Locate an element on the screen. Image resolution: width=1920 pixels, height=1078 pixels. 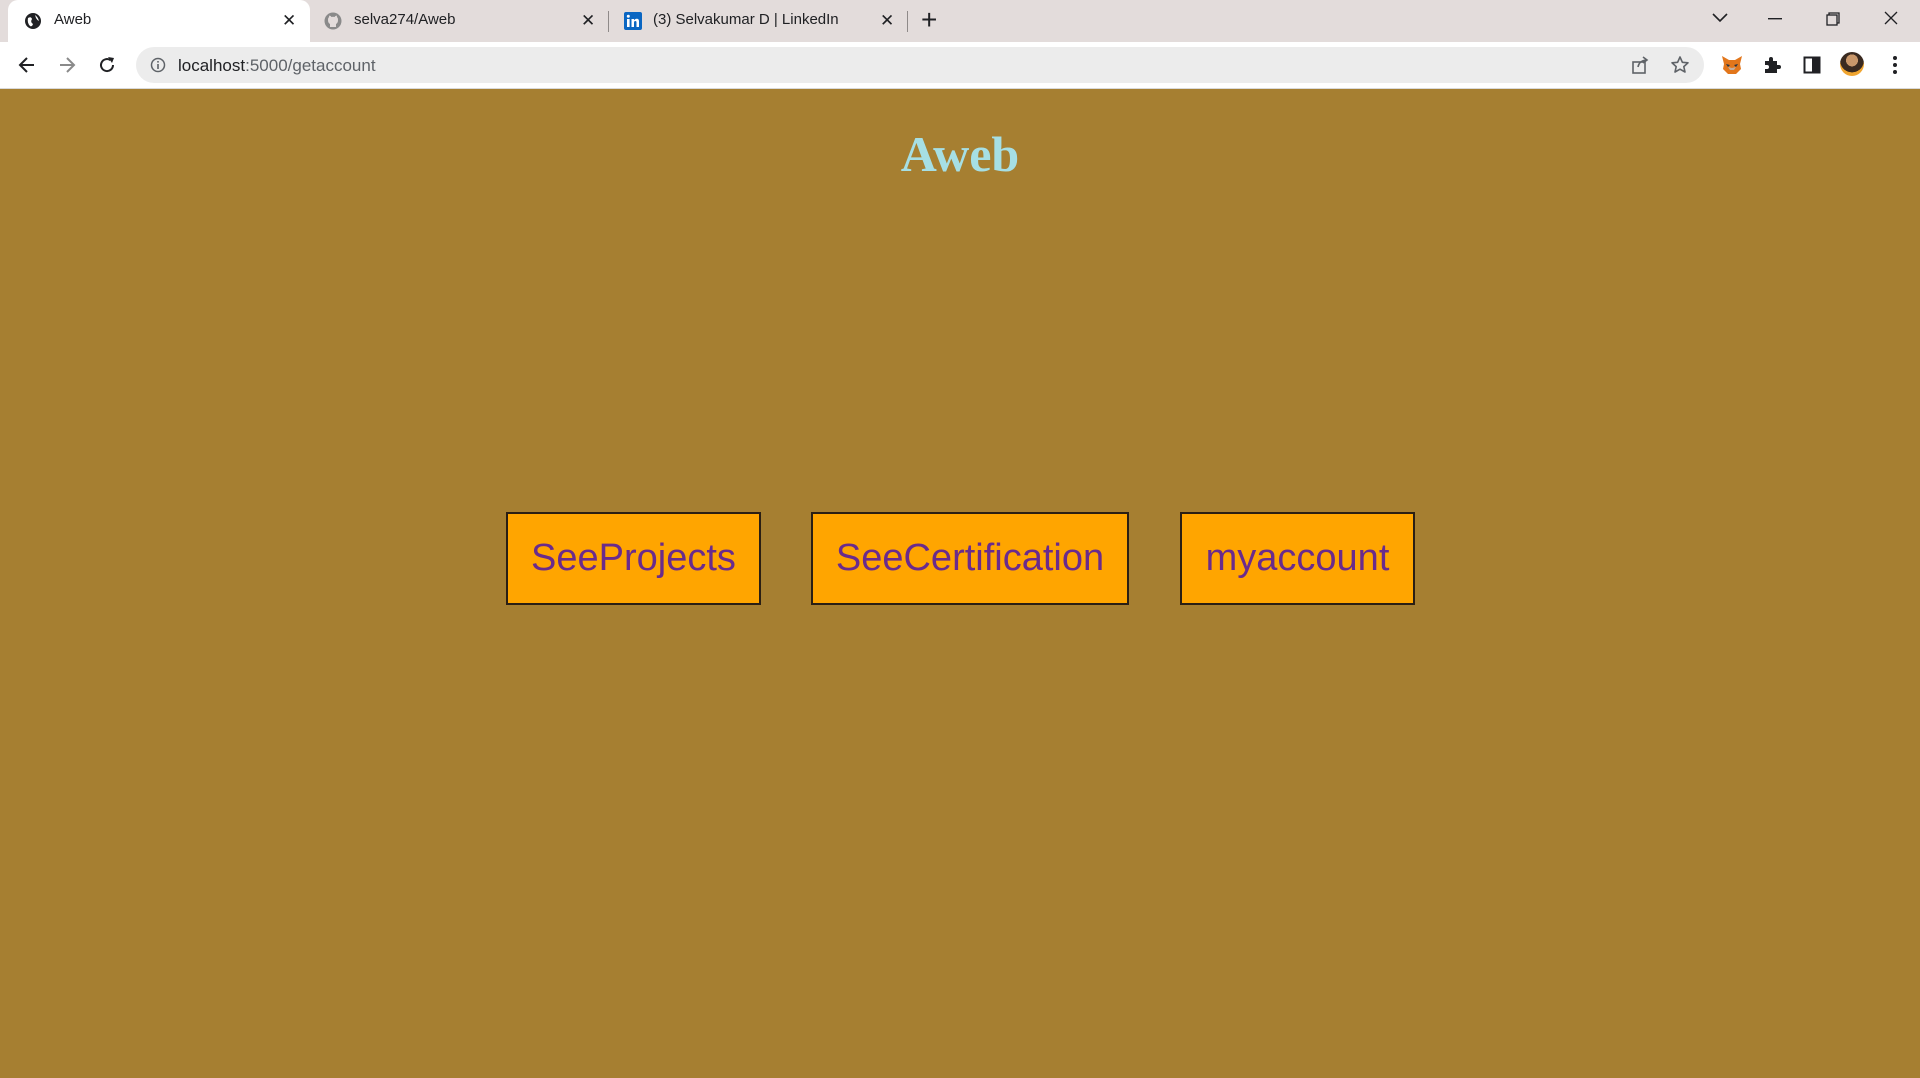
url-path: :5000/getaccount is located at coordinates (310, 65).